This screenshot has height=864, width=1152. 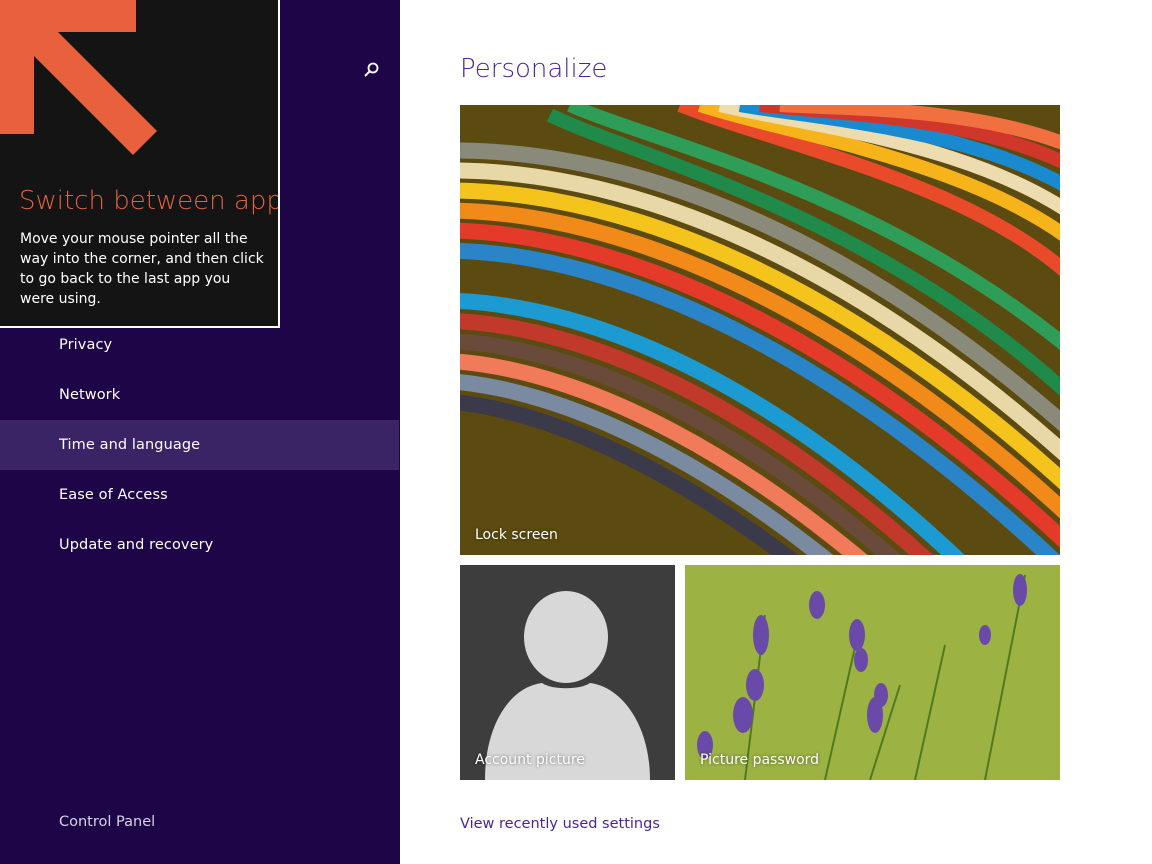 I want to click on sidebar-item-label: Network, so click(x=90, y=395).